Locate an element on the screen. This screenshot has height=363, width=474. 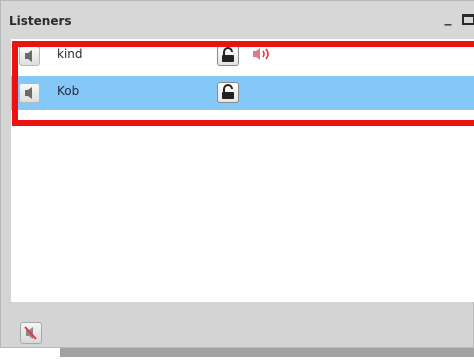
minimize-button: _ is located at coordinates (448, 18).